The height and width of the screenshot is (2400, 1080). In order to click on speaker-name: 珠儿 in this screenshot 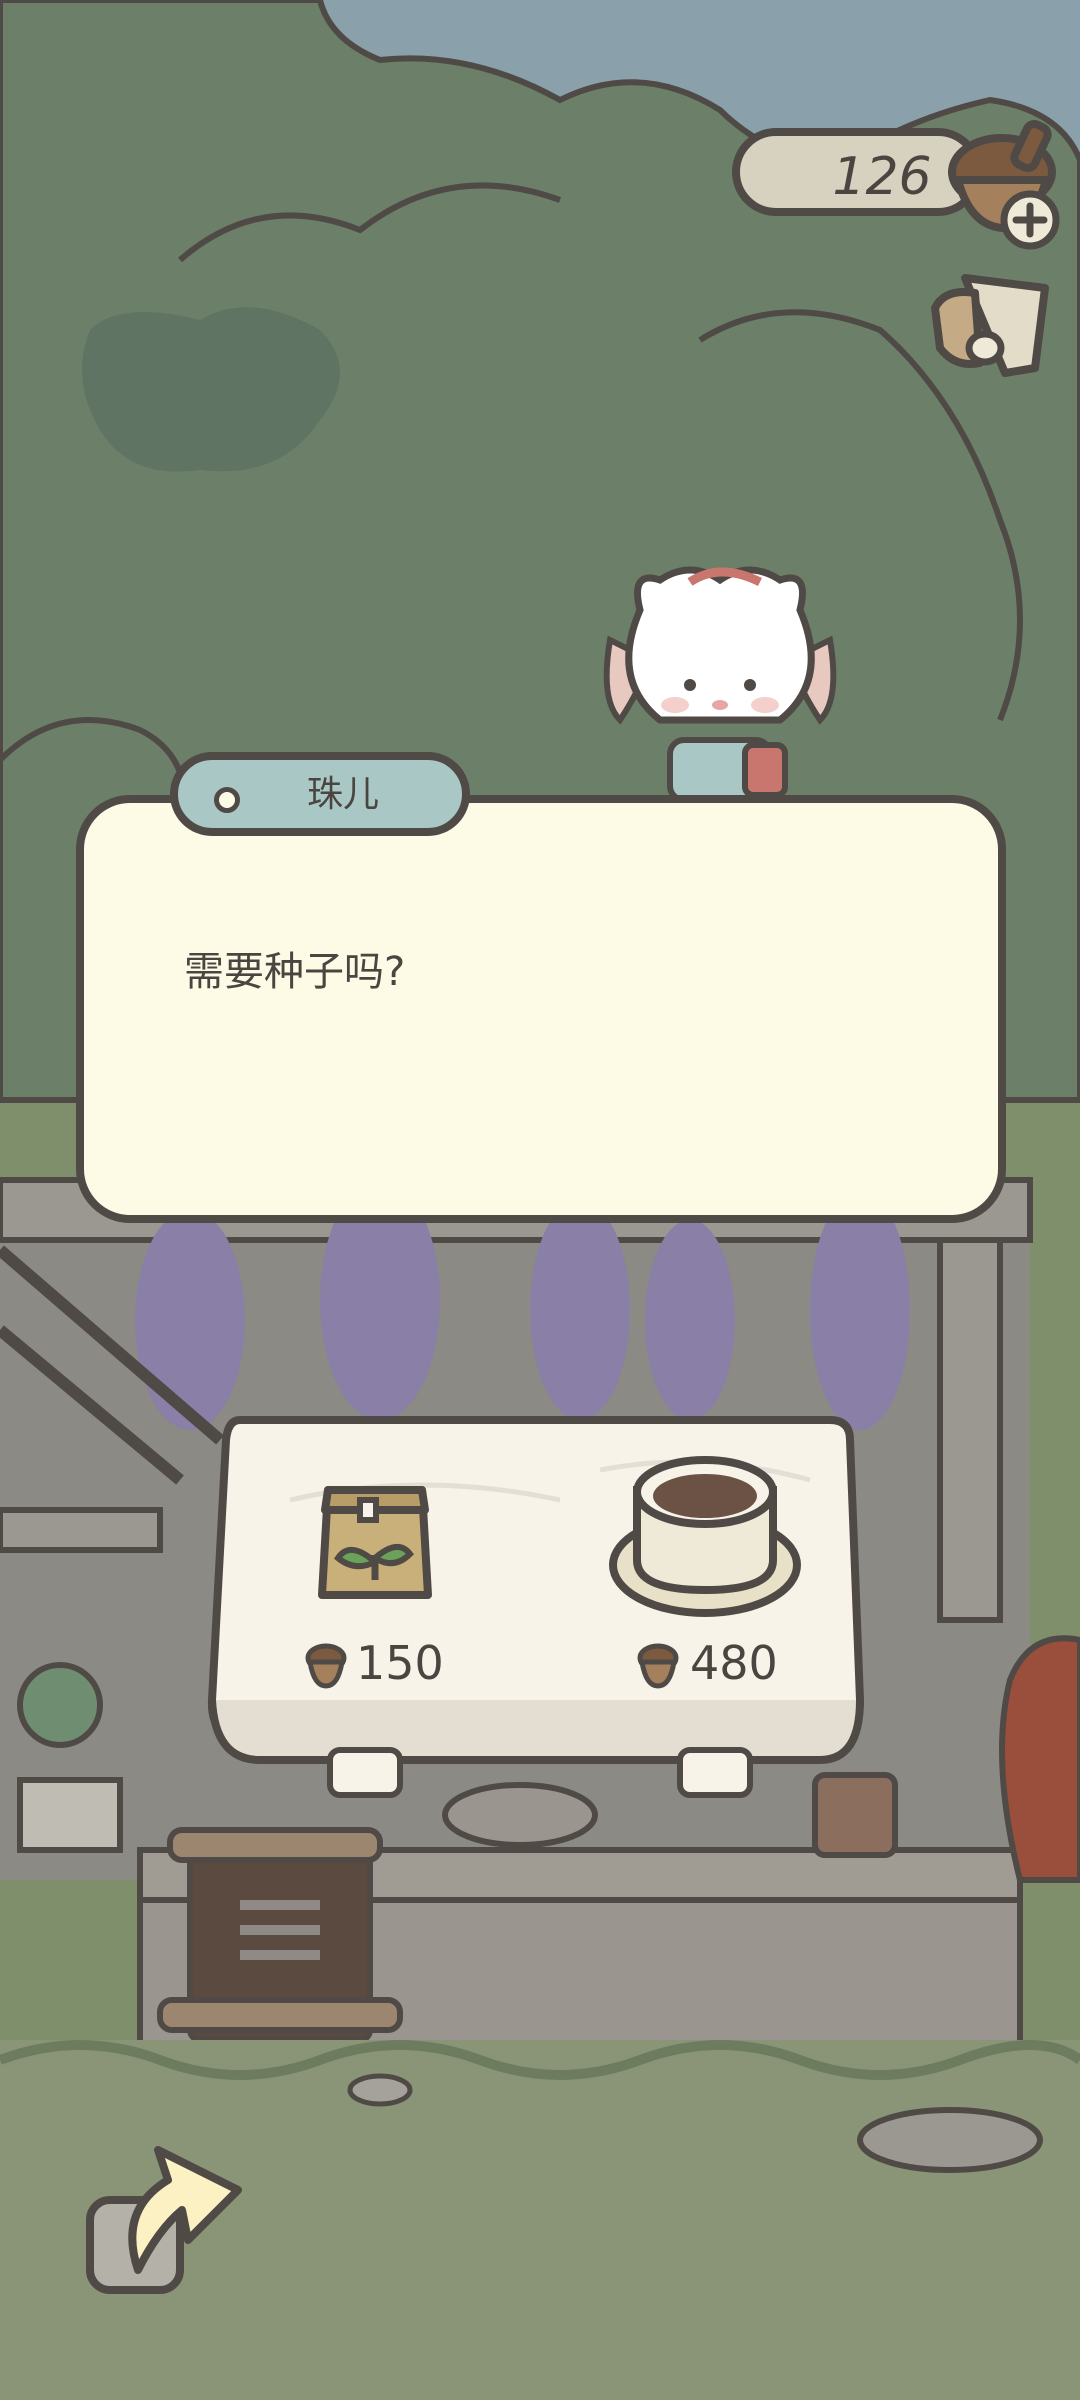, I will do `click(342, 794)`.